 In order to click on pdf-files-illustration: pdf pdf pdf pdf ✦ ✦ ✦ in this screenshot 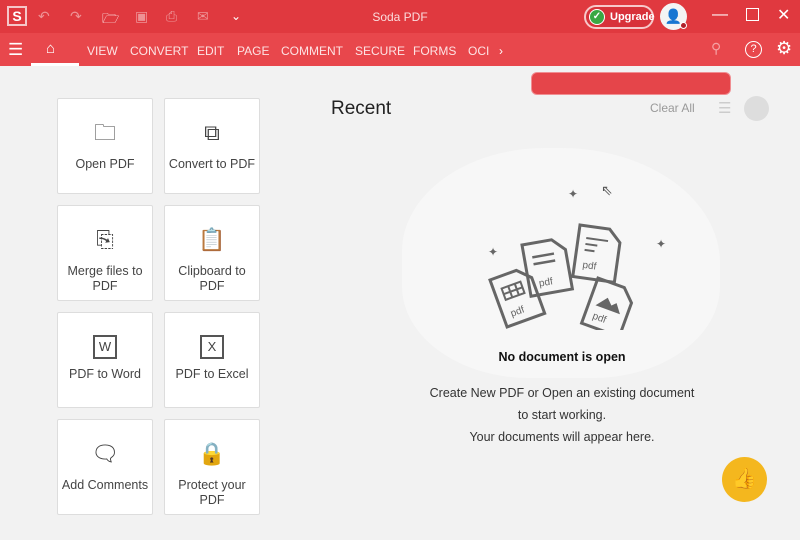, I will do `click(577, 258)`.